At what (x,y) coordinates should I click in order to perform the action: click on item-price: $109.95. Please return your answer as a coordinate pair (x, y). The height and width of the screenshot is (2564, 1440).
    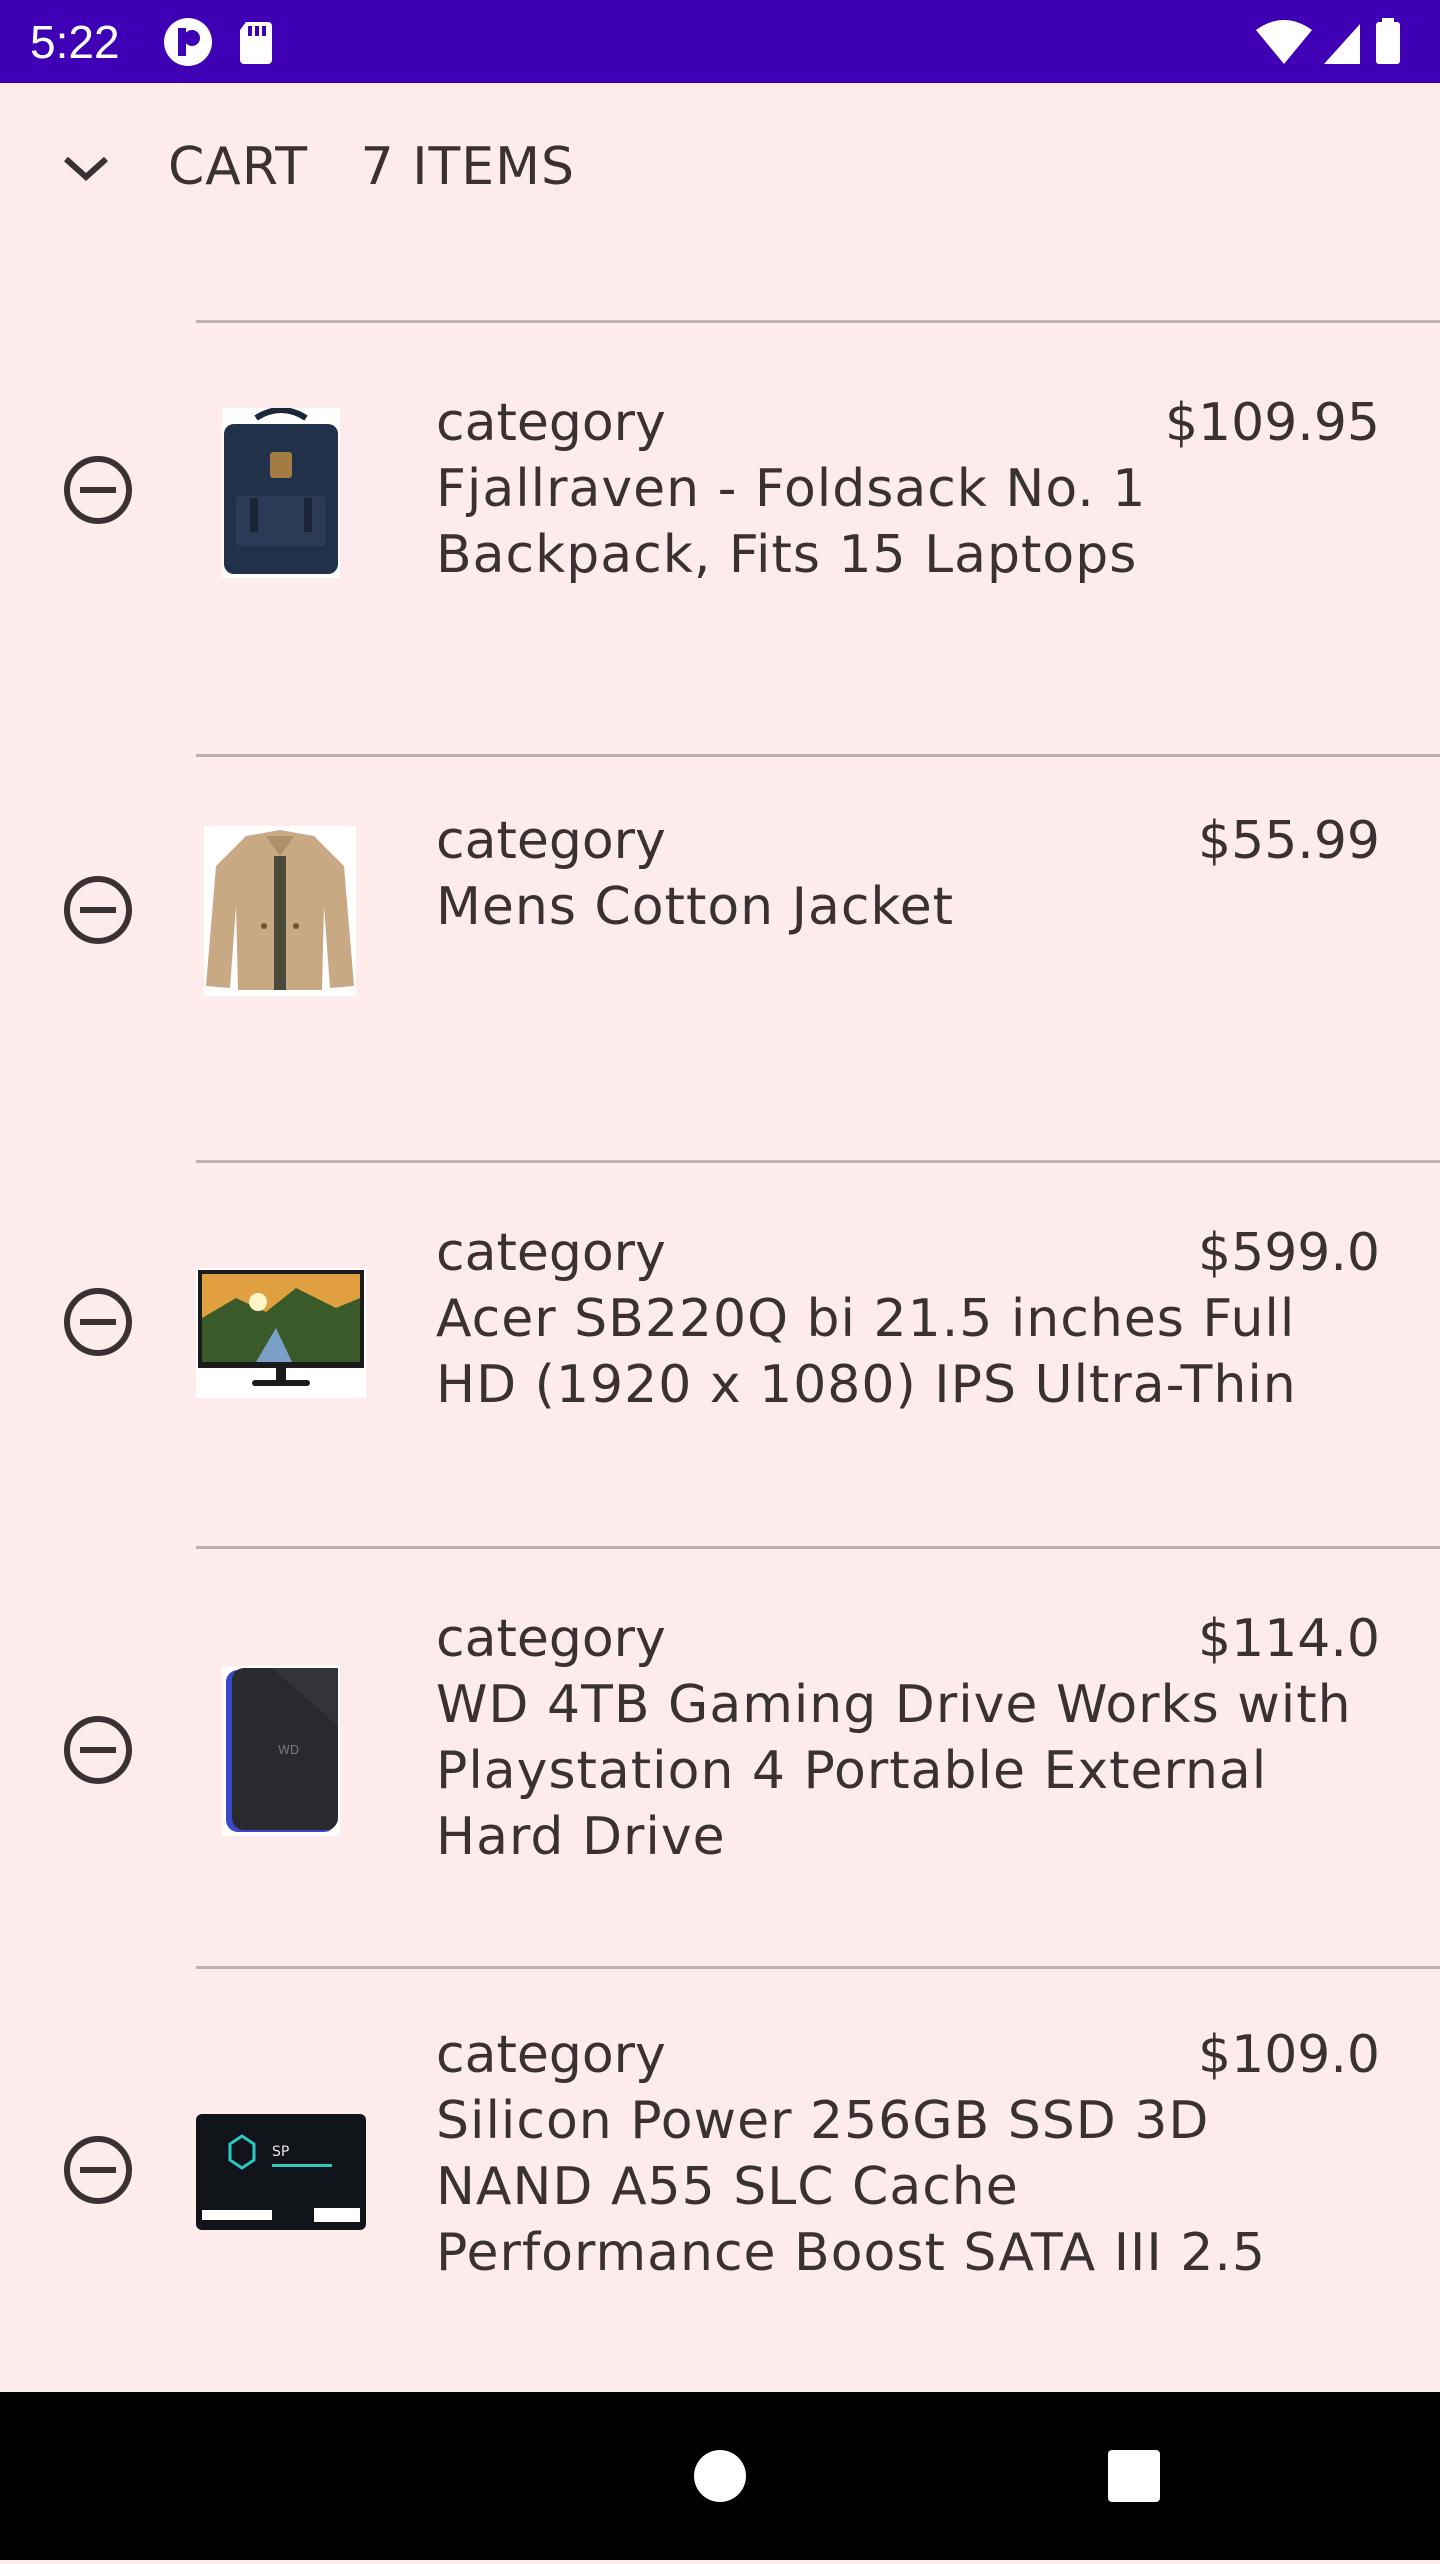
    Looking at the image, I should click on (1272, 423).